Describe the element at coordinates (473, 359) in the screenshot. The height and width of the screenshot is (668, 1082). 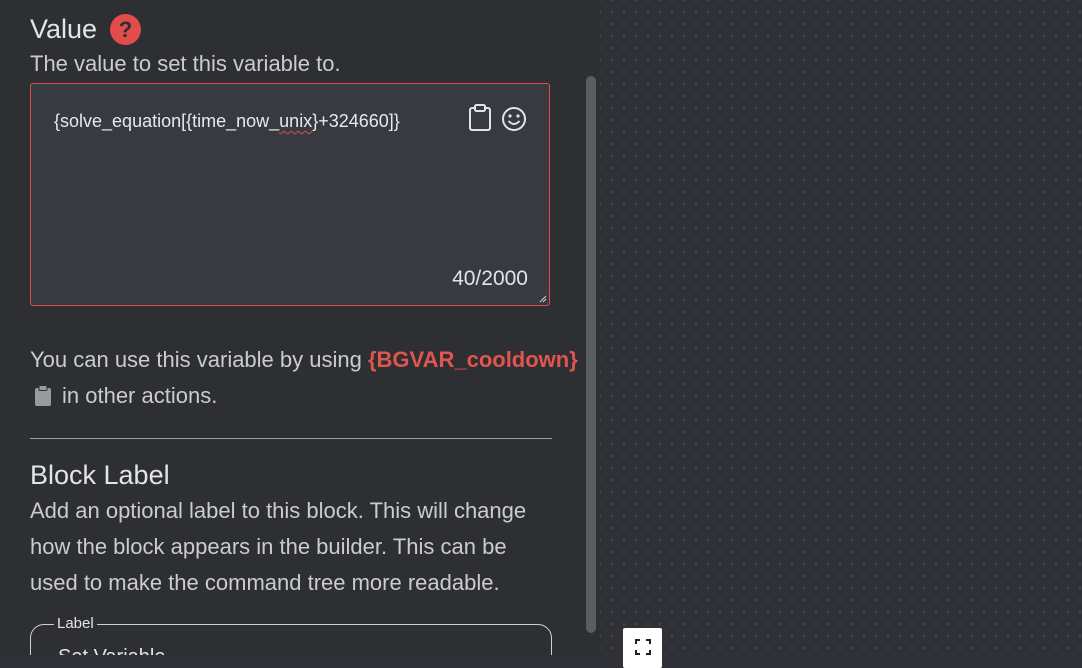
I see `variable-token: {BGVAR_cooldown}` at that location.